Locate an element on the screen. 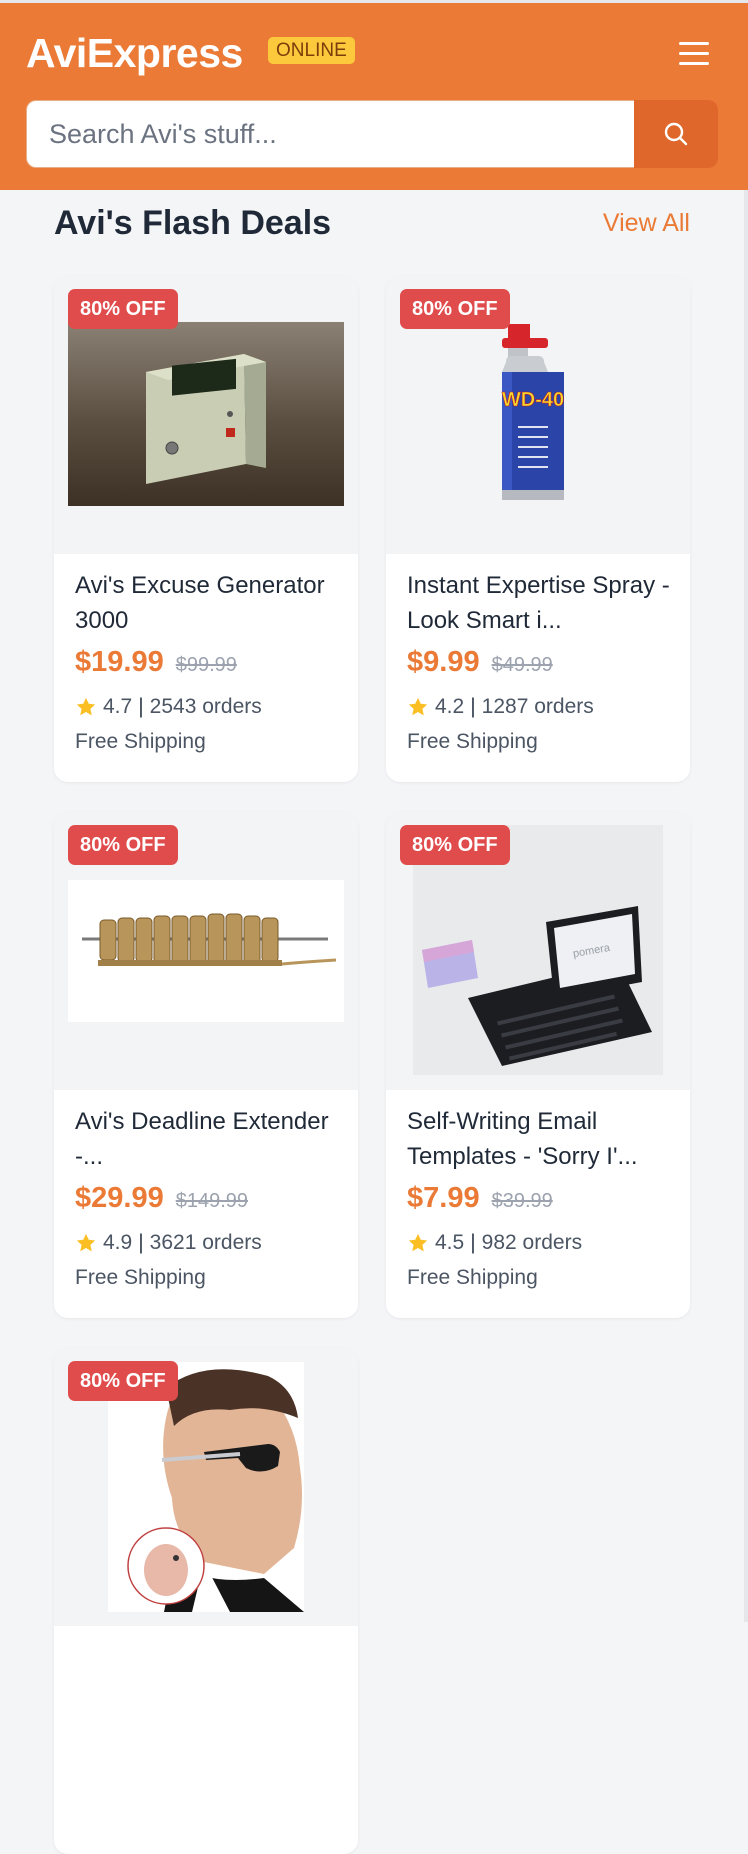  product-price: $29.99 is located at coordinates (119, 1198).